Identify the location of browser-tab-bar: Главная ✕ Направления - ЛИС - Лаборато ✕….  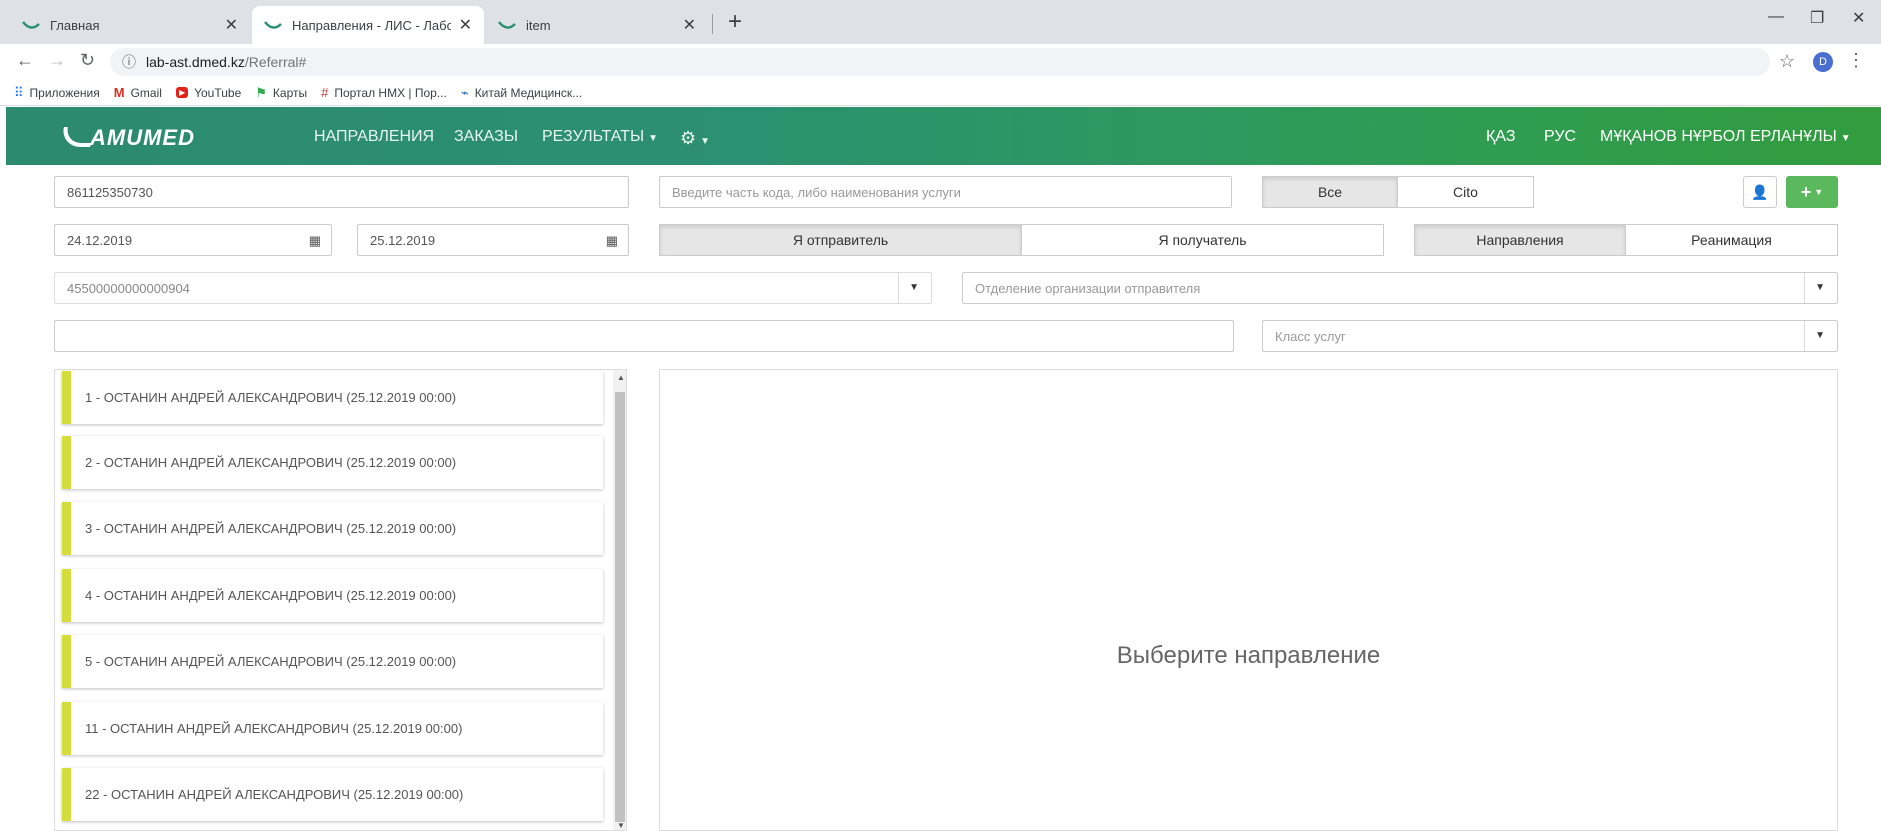
(940, 22).